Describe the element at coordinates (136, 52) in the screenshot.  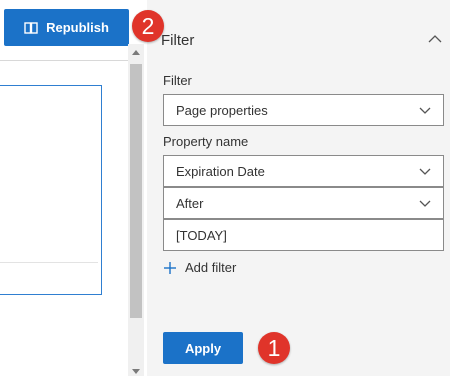
I see `scroll-up-arrow-icon` at that location.